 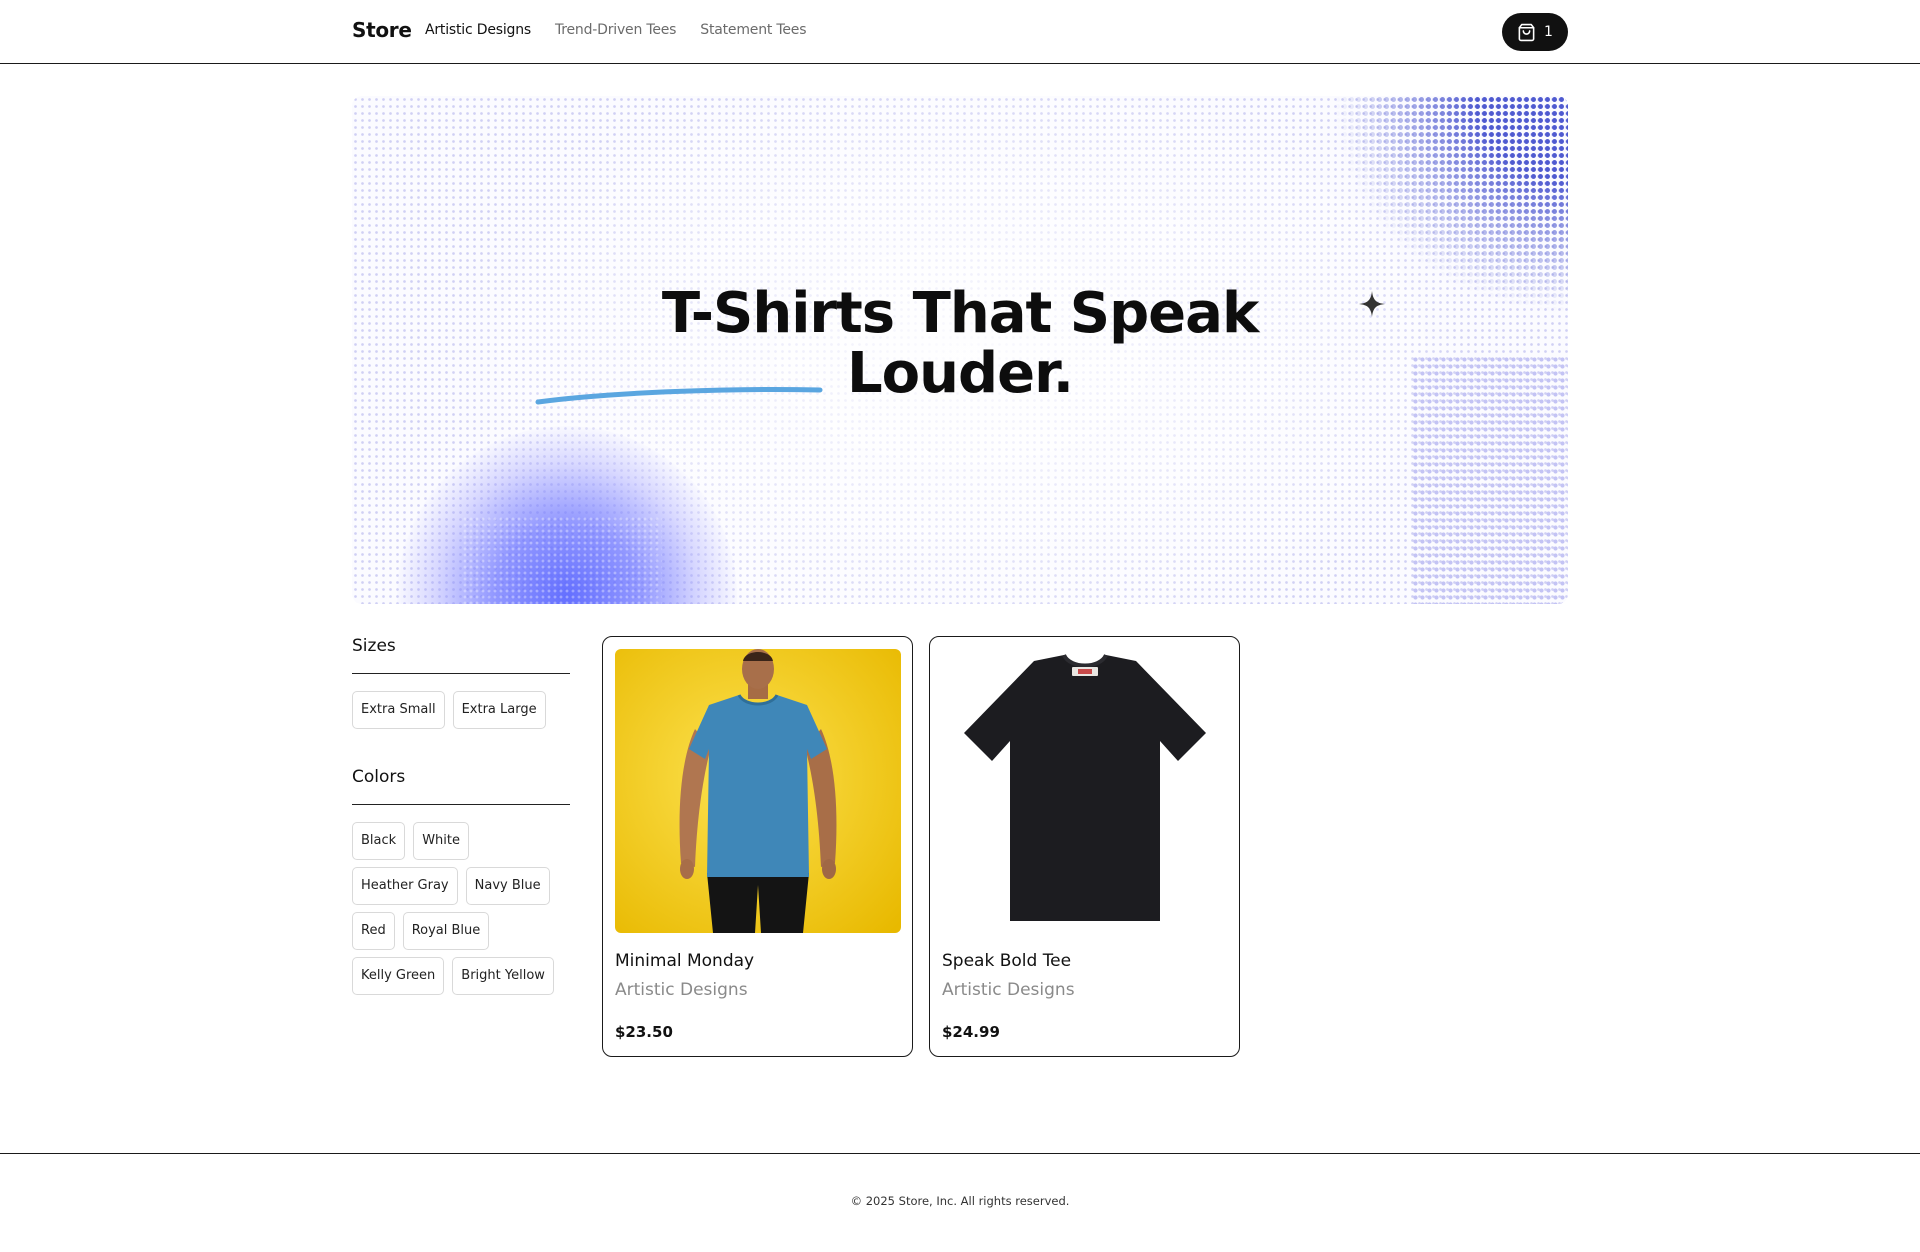 What do you see at coordinates (1548, 32) in the screenshot?
I see `cart-count-badge: 1` at bounding box center [1548, 32].